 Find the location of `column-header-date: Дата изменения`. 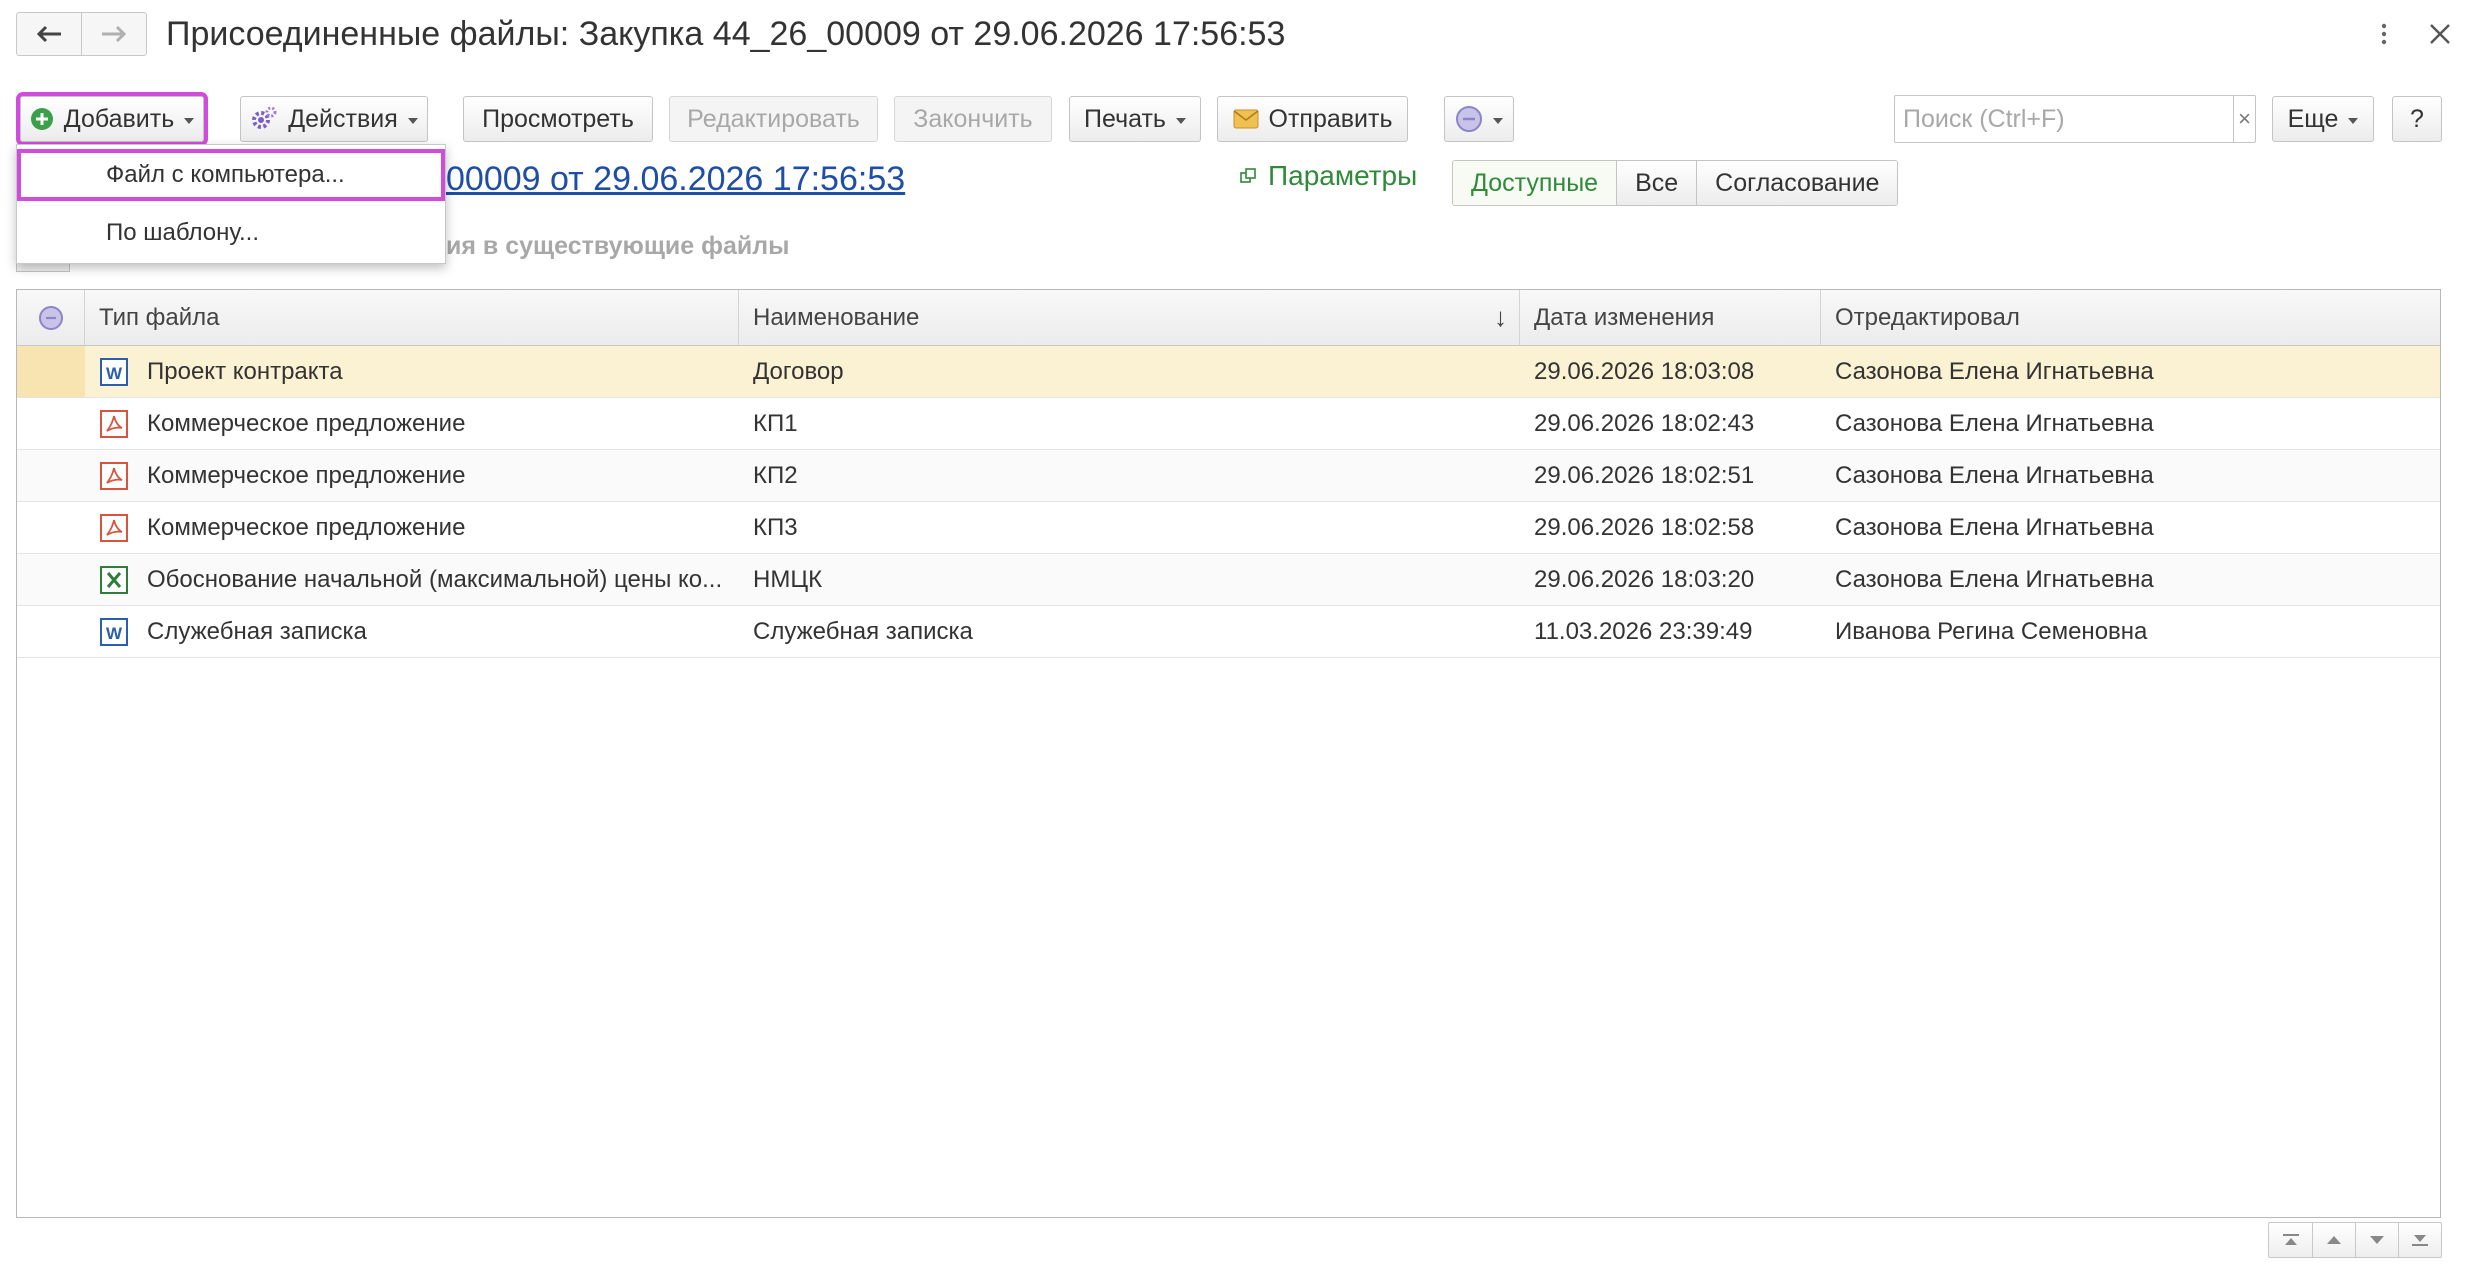

column-header-date: Дата изменения is located at coordinates (1670, 317).